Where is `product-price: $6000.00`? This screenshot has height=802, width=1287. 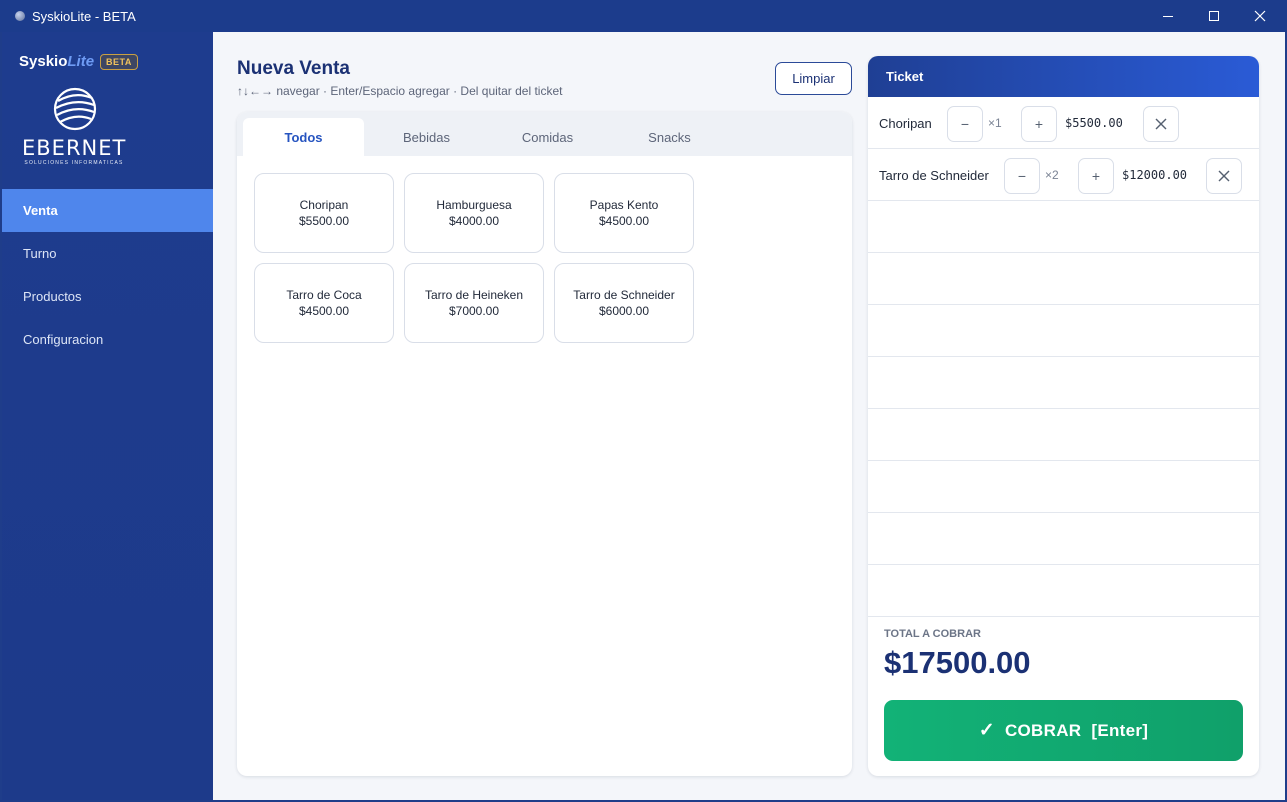 product-price: $6000.00 is located at coordinates (624, 311).